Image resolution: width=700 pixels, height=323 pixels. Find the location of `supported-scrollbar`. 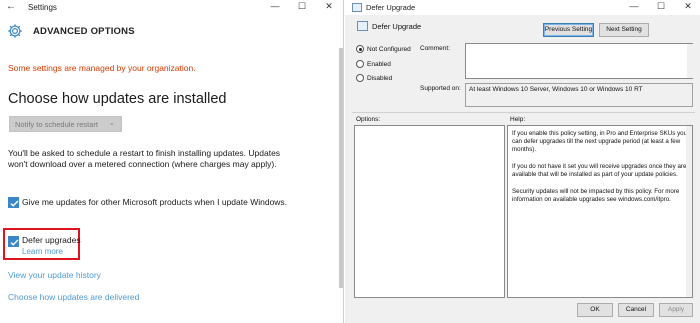

supported-scrollbar is located at coordinates (689, 95).